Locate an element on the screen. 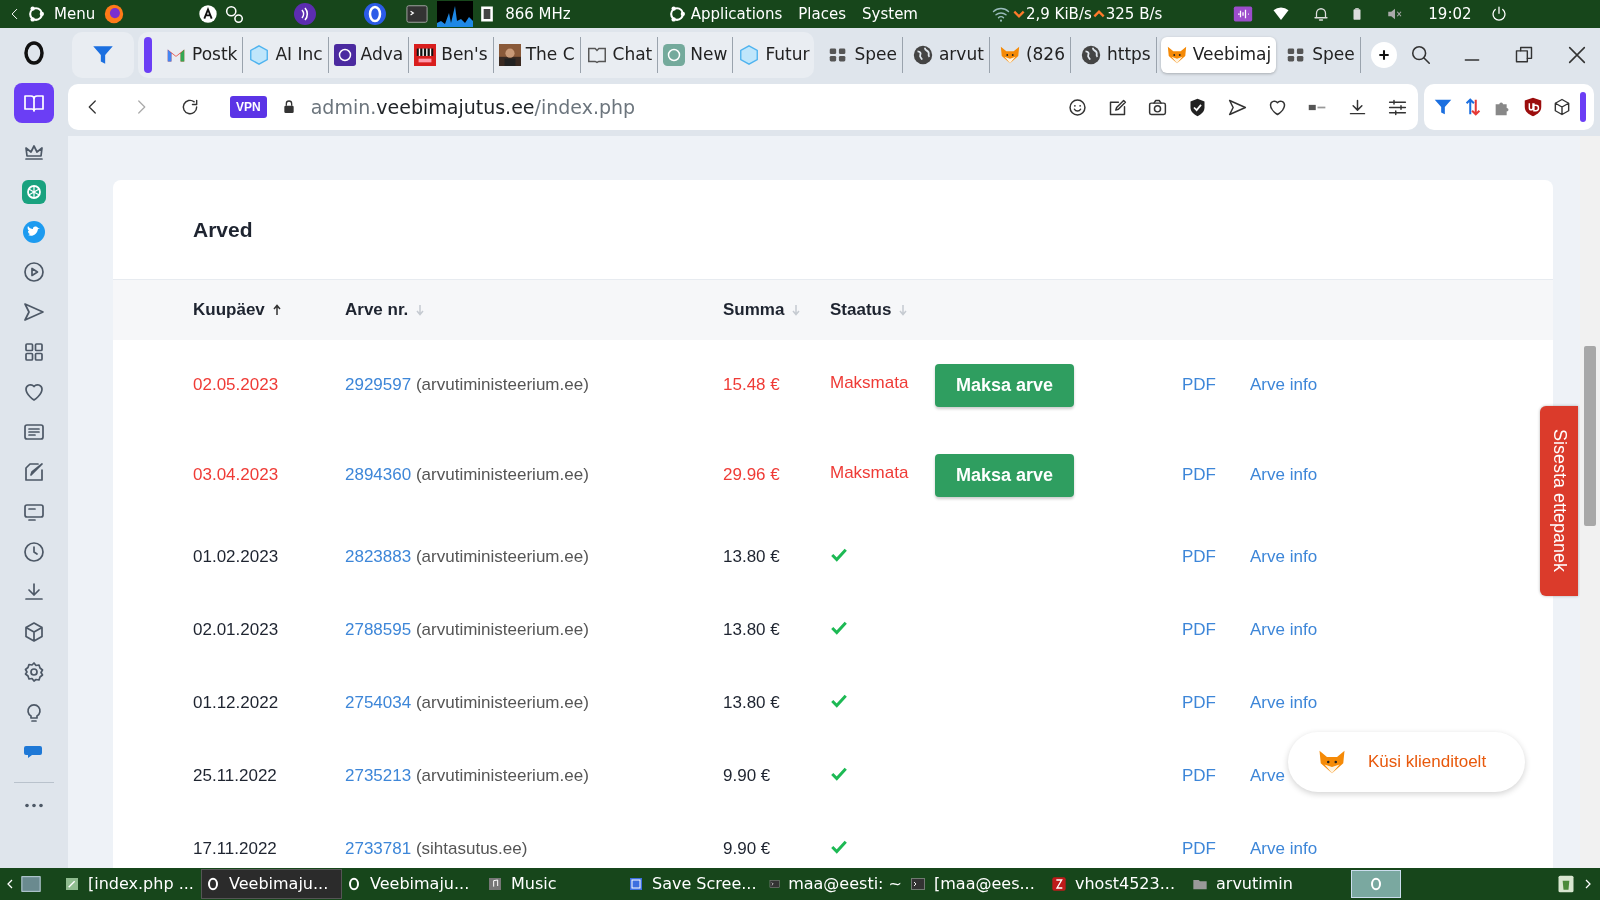  invoice-info-link: Arve is located at coordinates (1267, 775).